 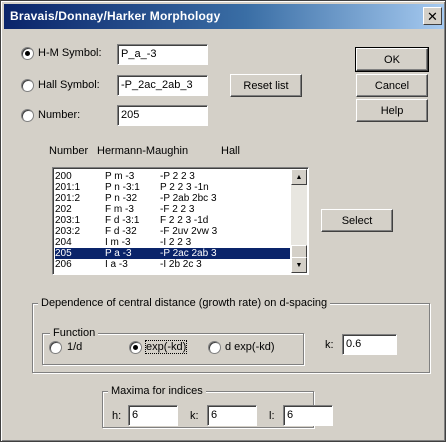 I want to click on list-scrollbar: ▲ ▼, so click(x=299, y=221).